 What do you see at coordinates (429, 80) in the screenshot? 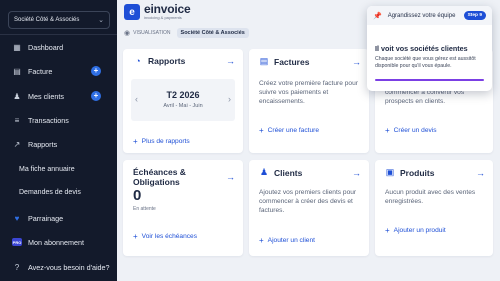
I see `popup-progress-bar` at bounding box center [429, 80].